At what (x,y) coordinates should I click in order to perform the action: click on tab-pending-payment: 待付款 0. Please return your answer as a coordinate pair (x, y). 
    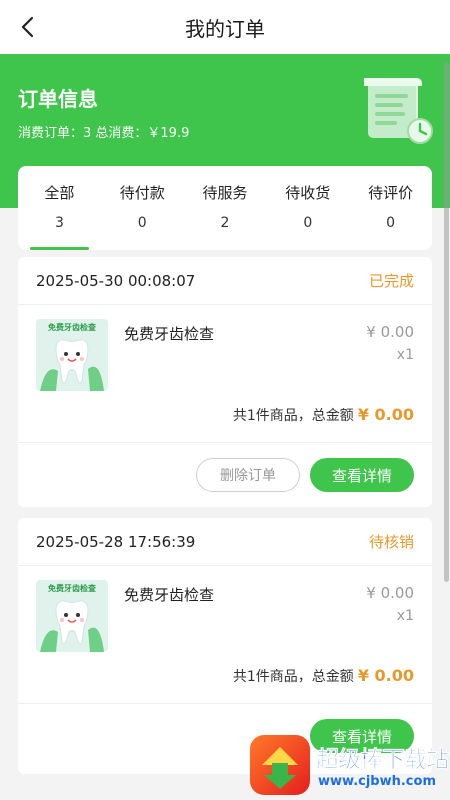
    Looking at the image, I should click on (142, 208).